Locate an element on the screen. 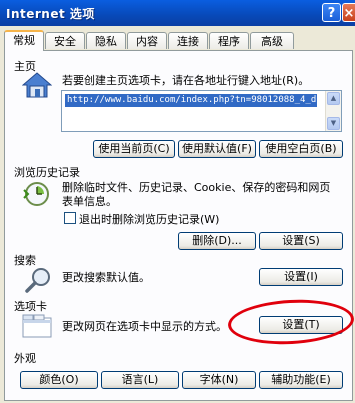 This screenshot has height=403, width=355. tab-advanced: 高级 is located at coordinates (272, 40).